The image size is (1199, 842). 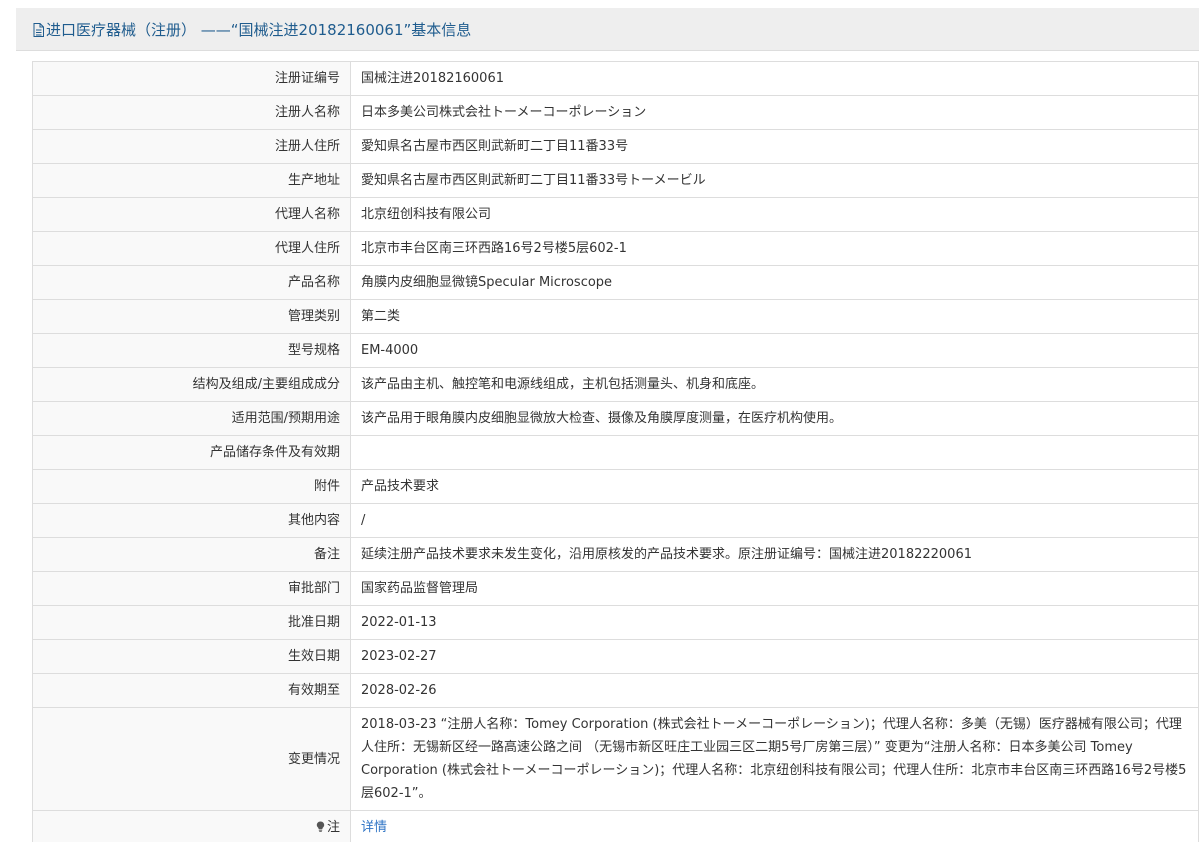 What do you see at coordinates (191, 384) in the screenshot?
I see `row-label: 结构及组成/主要组成成分` at bounding box center [191, 384].